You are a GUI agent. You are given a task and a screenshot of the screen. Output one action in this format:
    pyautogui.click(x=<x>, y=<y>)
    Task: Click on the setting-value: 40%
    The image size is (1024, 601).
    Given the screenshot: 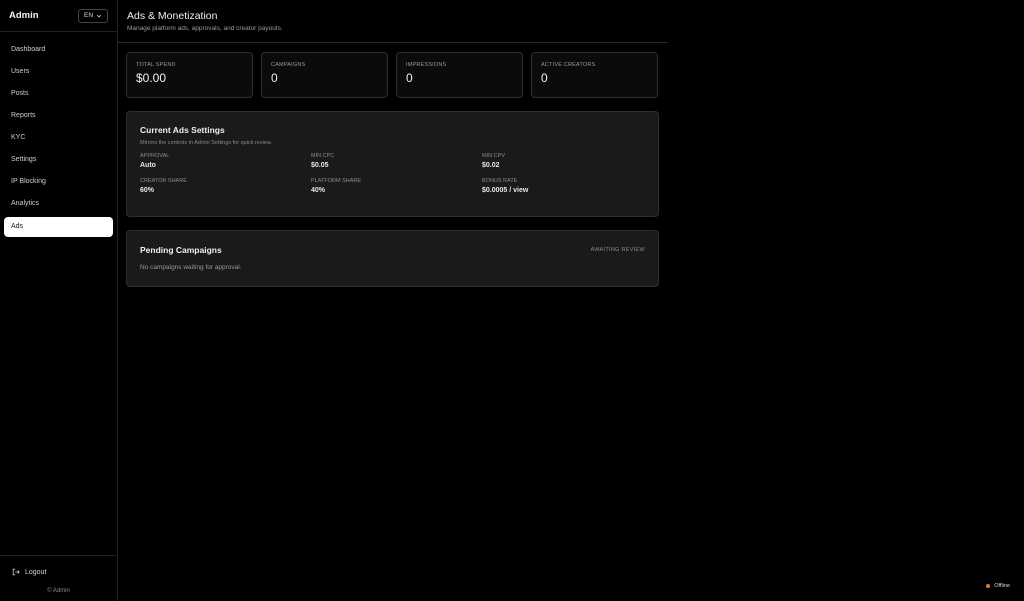 What is the action you would take?
    pyautogui.click(x=318, y=190)
    